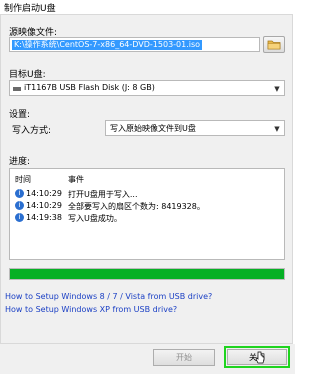 This screenshot has width=320, height=374. Describe the element at coordinates (30, 9) in the screenshot. I see `window-title: 制作启动U盘` at that location.